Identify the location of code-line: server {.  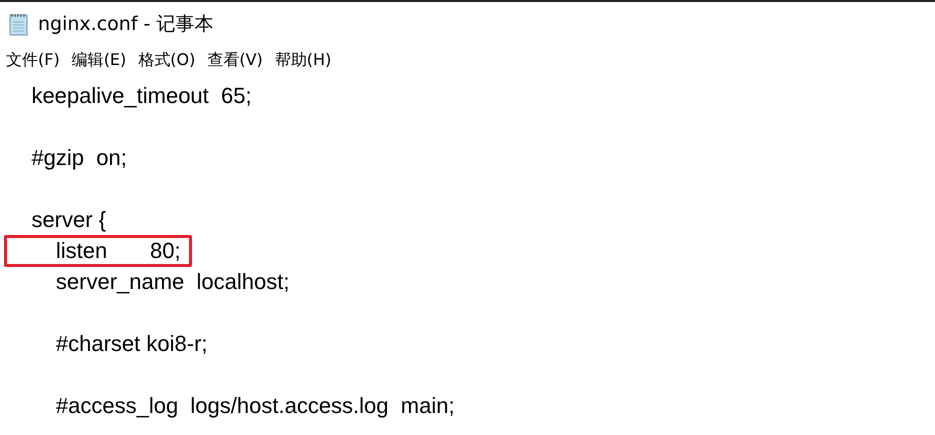
(69, 220).